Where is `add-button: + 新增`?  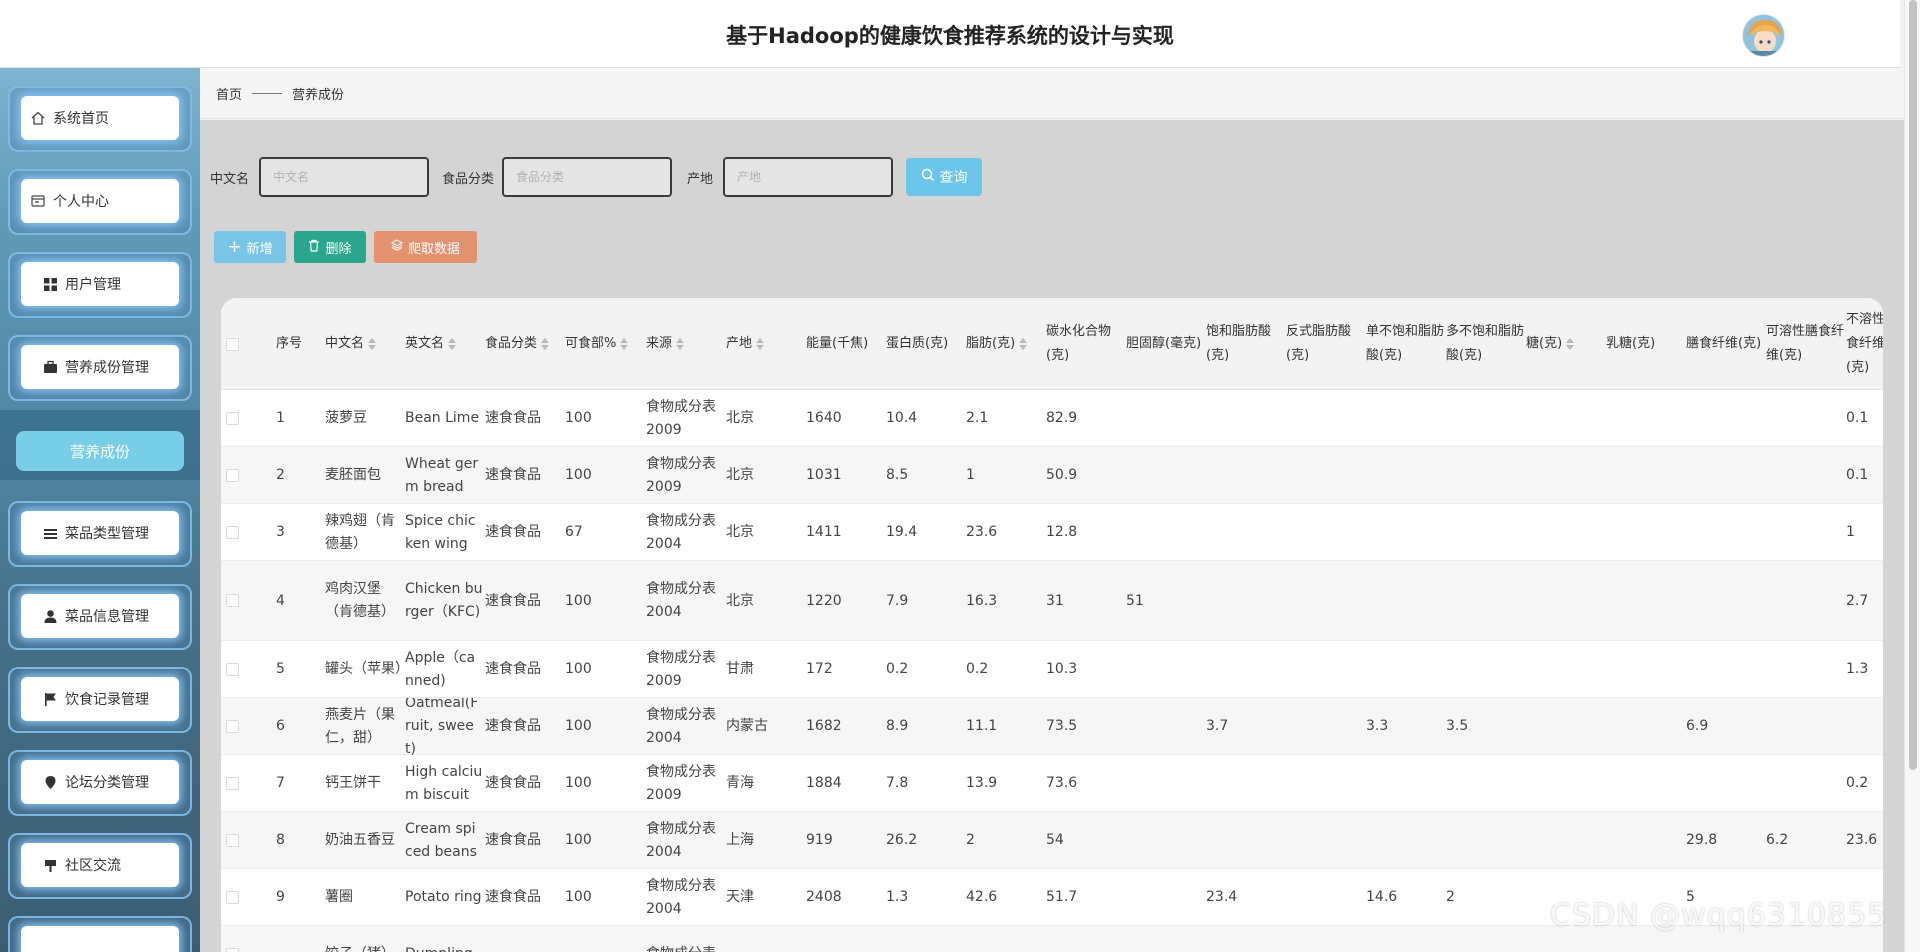 add-button: + 新增 is located at coordinates (250, 247).